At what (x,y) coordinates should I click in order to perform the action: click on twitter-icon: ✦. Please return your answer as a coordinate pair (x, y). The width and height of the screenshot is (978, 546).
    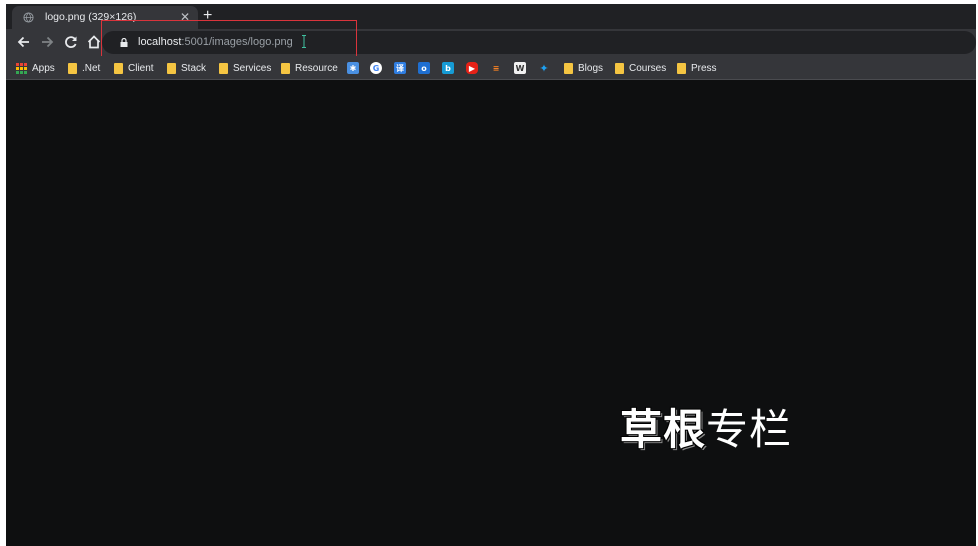
    Looking at the image, I should click on (544, 68).